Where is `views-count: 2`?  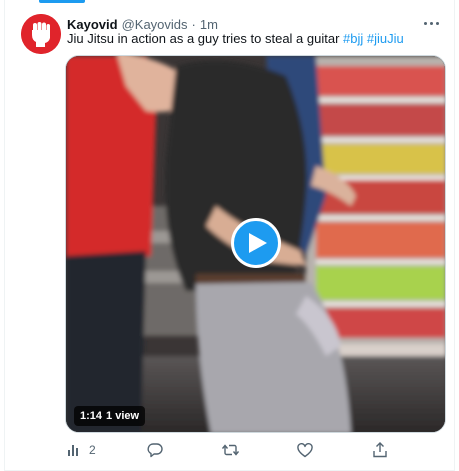
views-count: 2 is located at coordinates (92, 450).